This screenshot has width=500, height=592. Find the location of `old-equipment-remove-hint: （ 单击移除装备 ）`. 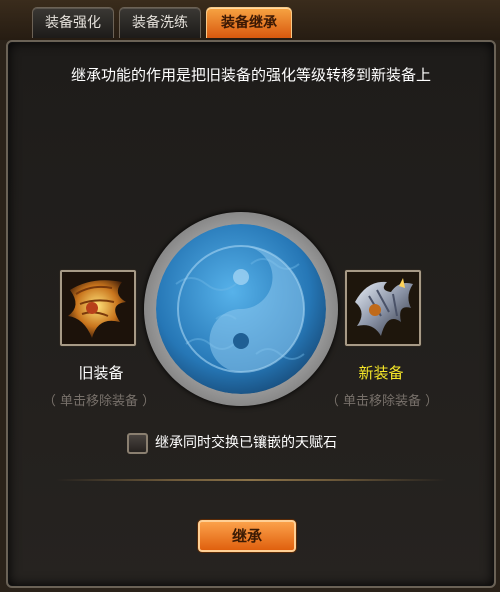

old-equipment-remove-hint: （ 单击移除装备 ） is located at coordinates (99, 401).